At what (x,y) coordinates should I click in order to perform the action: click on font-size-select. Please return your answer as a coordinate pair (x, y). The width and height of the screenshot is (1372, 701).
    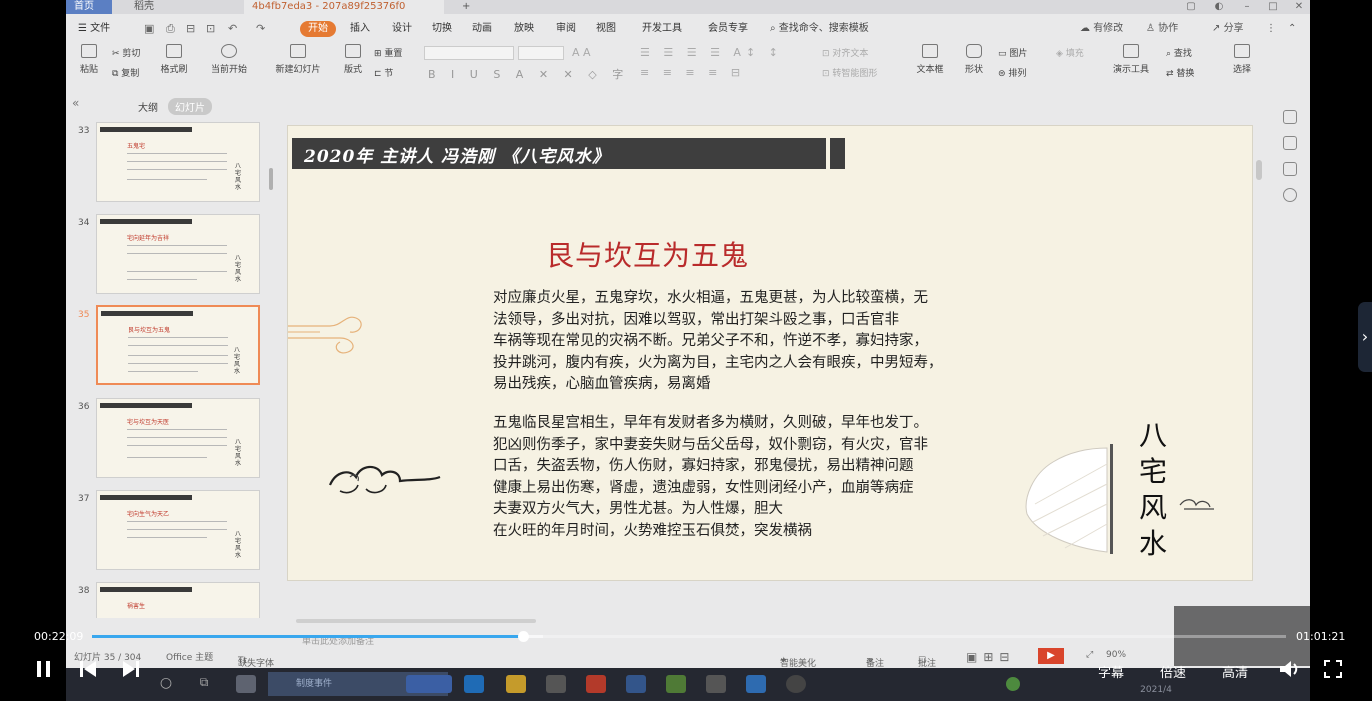
    Looking at the image, I should click on (541, 53).